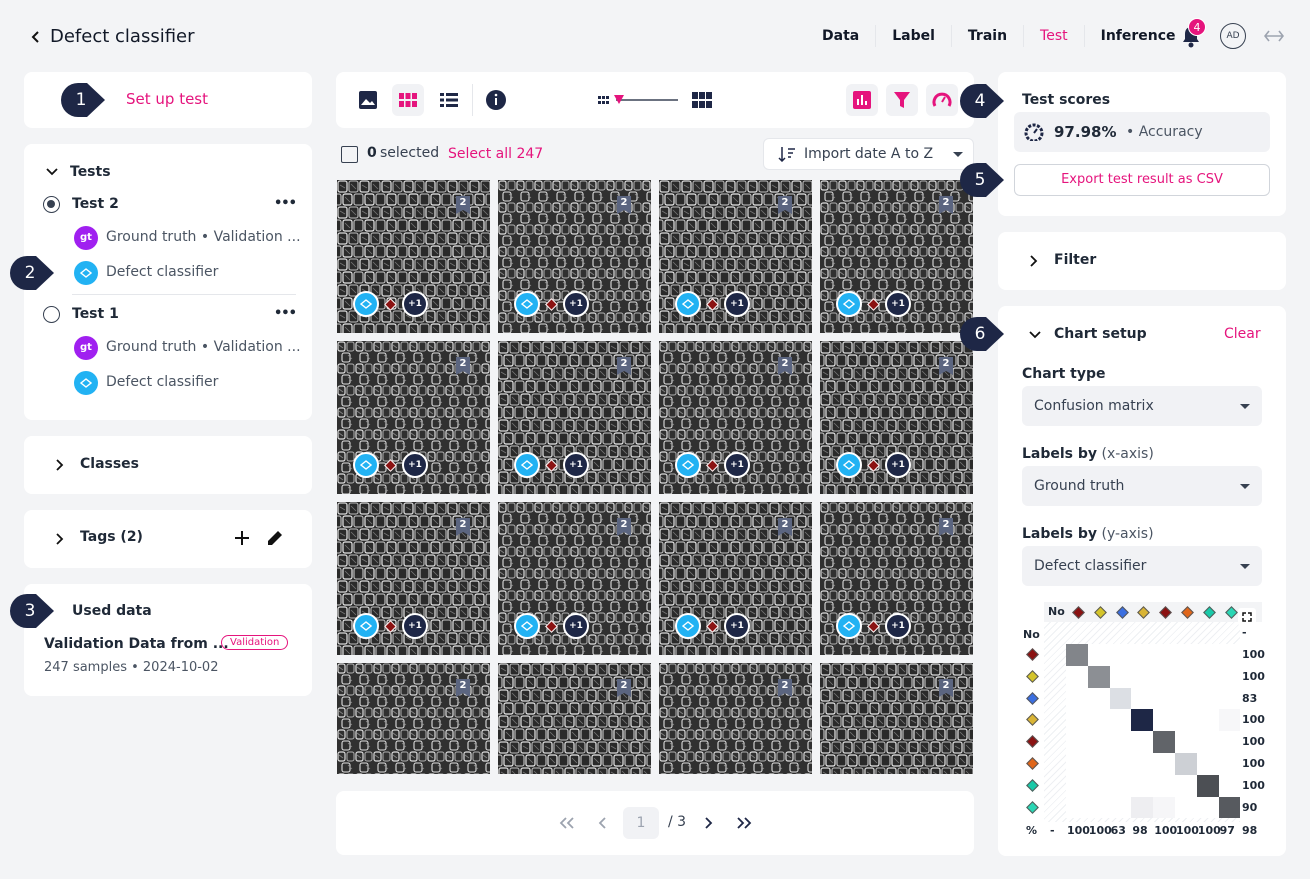 This screenshot has width=1310, height=879. What do you see at coordinates (603, 823) in the screenshot?
I see `prev-page-icon` at bounding box center [603, 823].